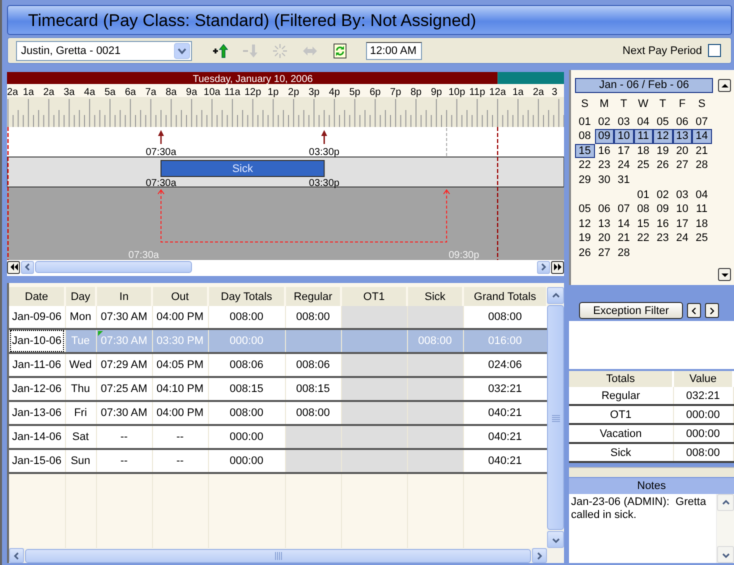 The image size is (734, 565). Describe the element at coordinates (505, 296) in the screenshot. I see `column-header: Grand Totals` at that location.